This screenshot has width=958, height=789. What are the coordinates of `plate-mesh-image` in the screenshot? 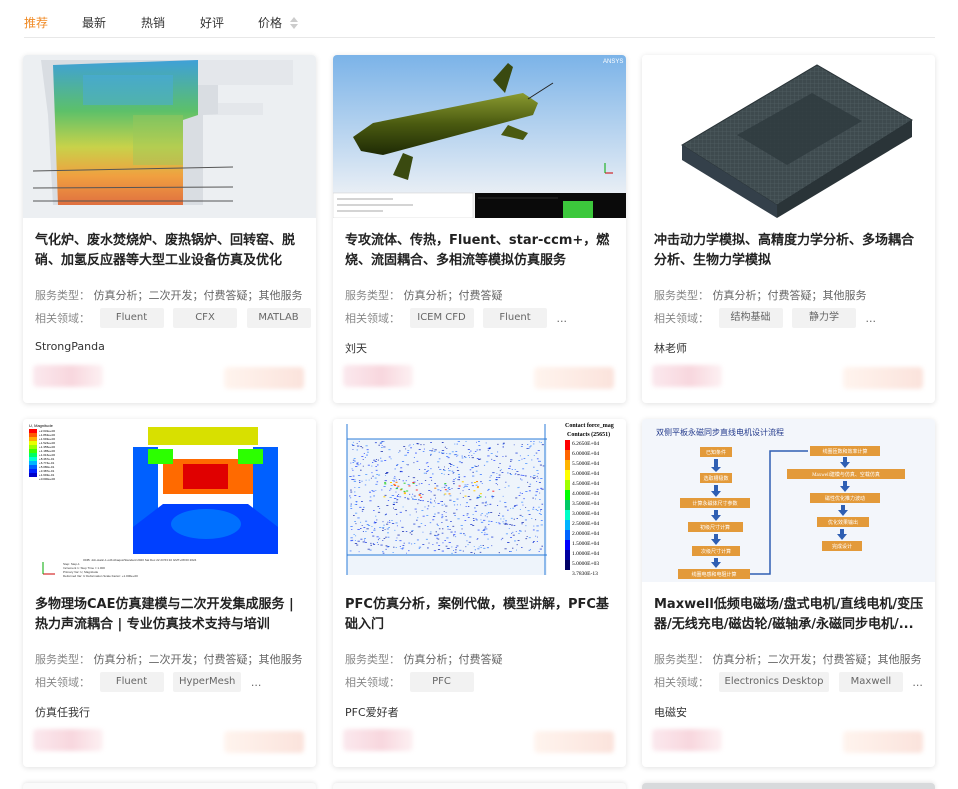 It's located at (788, 136).